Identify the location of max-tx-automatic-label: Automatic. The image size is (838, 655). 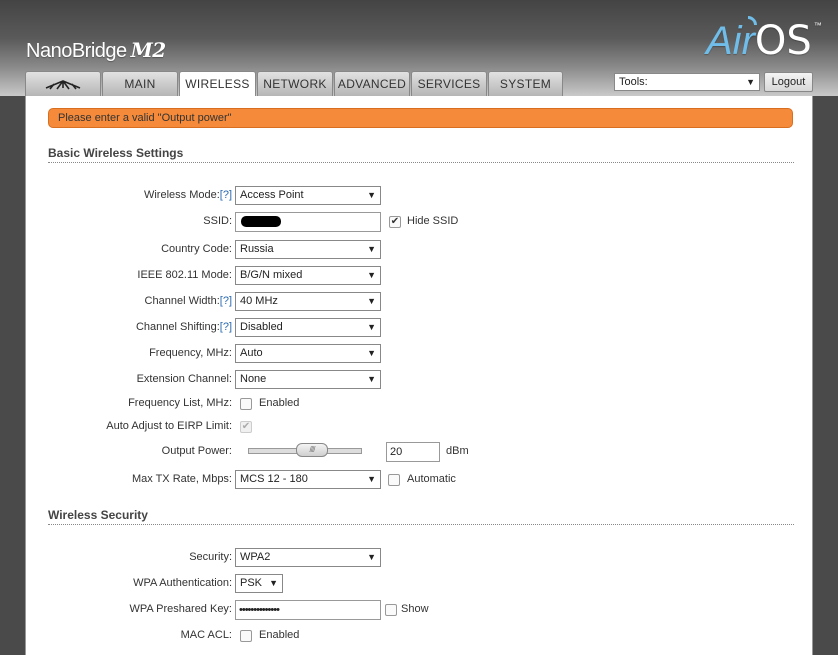
(431, 479).